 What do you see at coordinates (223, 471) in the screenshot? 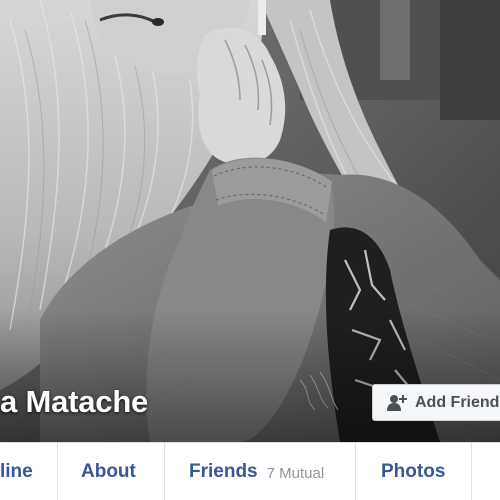
I see `tab-friends-label: Friends` at bounding box center [223, 471].